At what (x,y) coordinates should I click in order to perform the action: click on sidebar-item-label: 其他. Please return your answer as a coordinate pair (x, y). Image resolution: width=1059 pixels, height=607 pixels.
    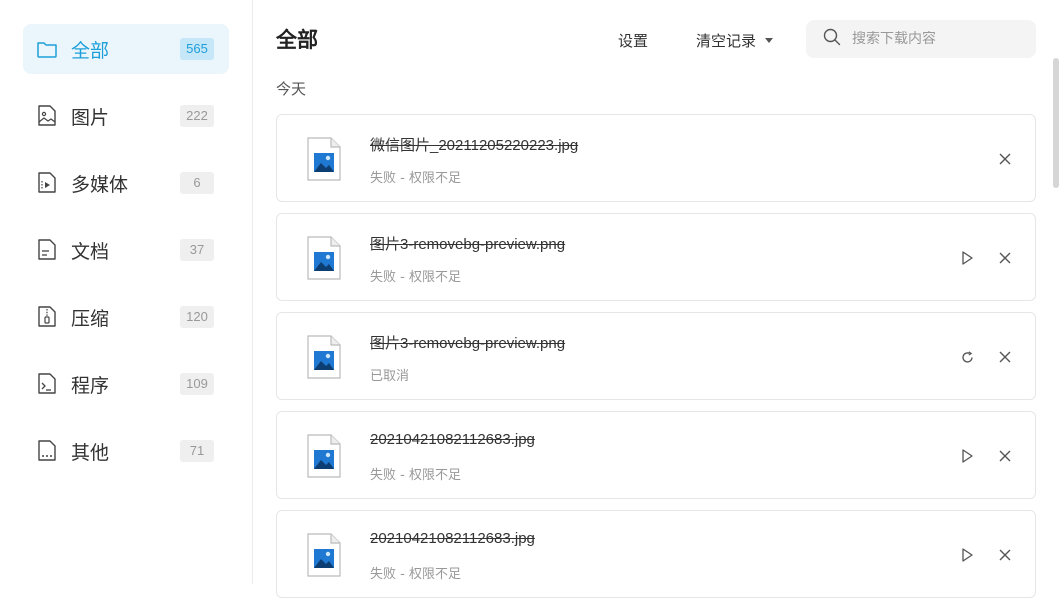
    Looking at the image, I should click on (90, 452).